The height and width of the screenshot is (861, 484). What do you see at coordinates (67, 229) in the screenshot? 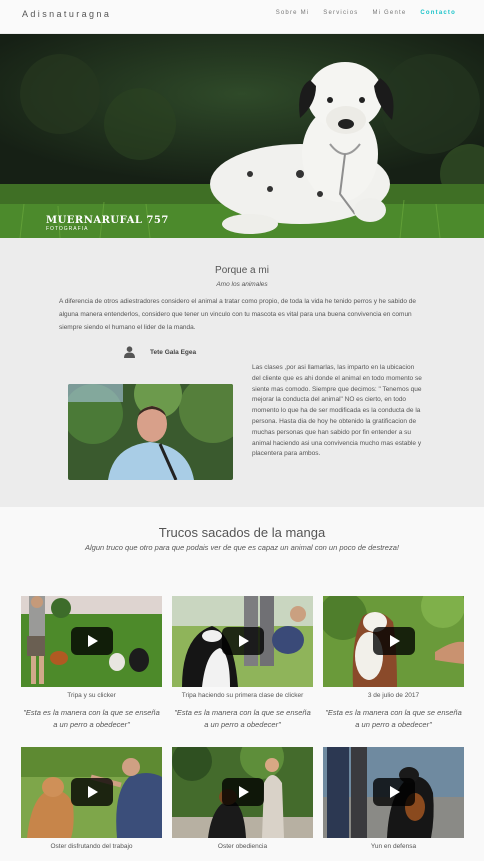
I see `watermark-line2: FOTOGRAFIA` at bounding box center [67, 229].